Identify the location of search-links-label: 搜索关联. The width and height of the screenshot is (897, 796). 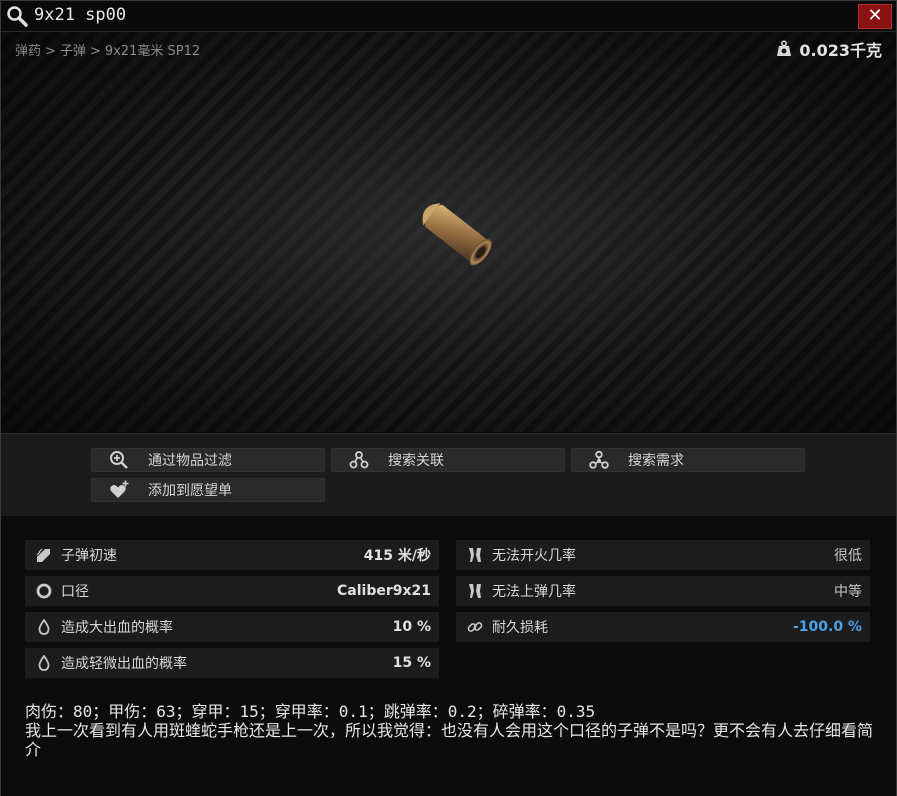
(416, 461).